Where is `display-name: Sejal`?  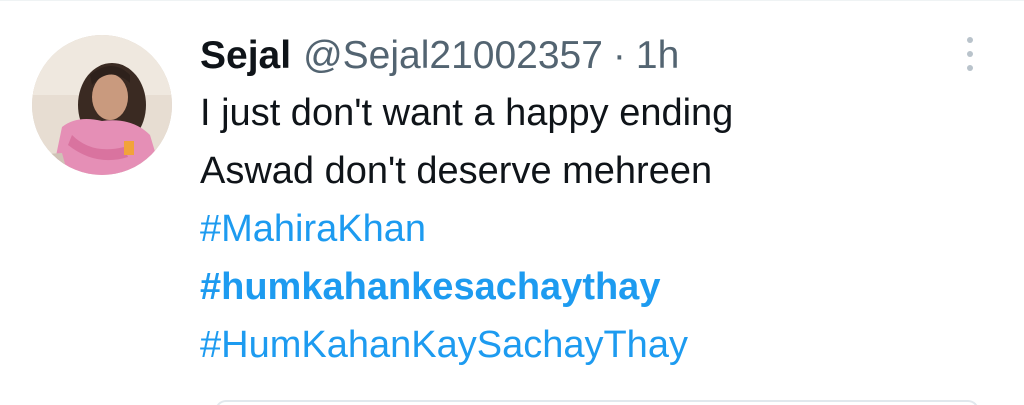
display-name: Sejal is located at coordinates (245, 56).